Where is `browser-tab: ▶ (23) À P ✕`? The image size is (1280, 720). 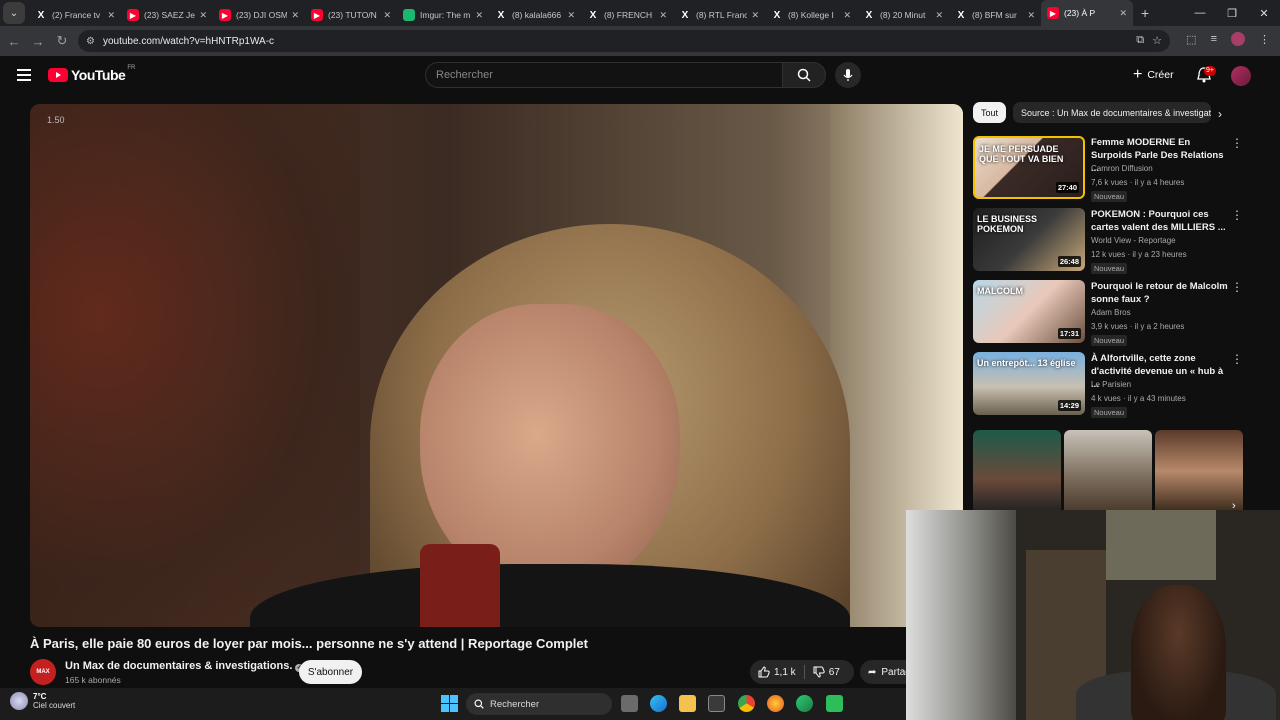
browser-tab: ▶ (23) À P ✕ is located at coordinates (1087, 13).